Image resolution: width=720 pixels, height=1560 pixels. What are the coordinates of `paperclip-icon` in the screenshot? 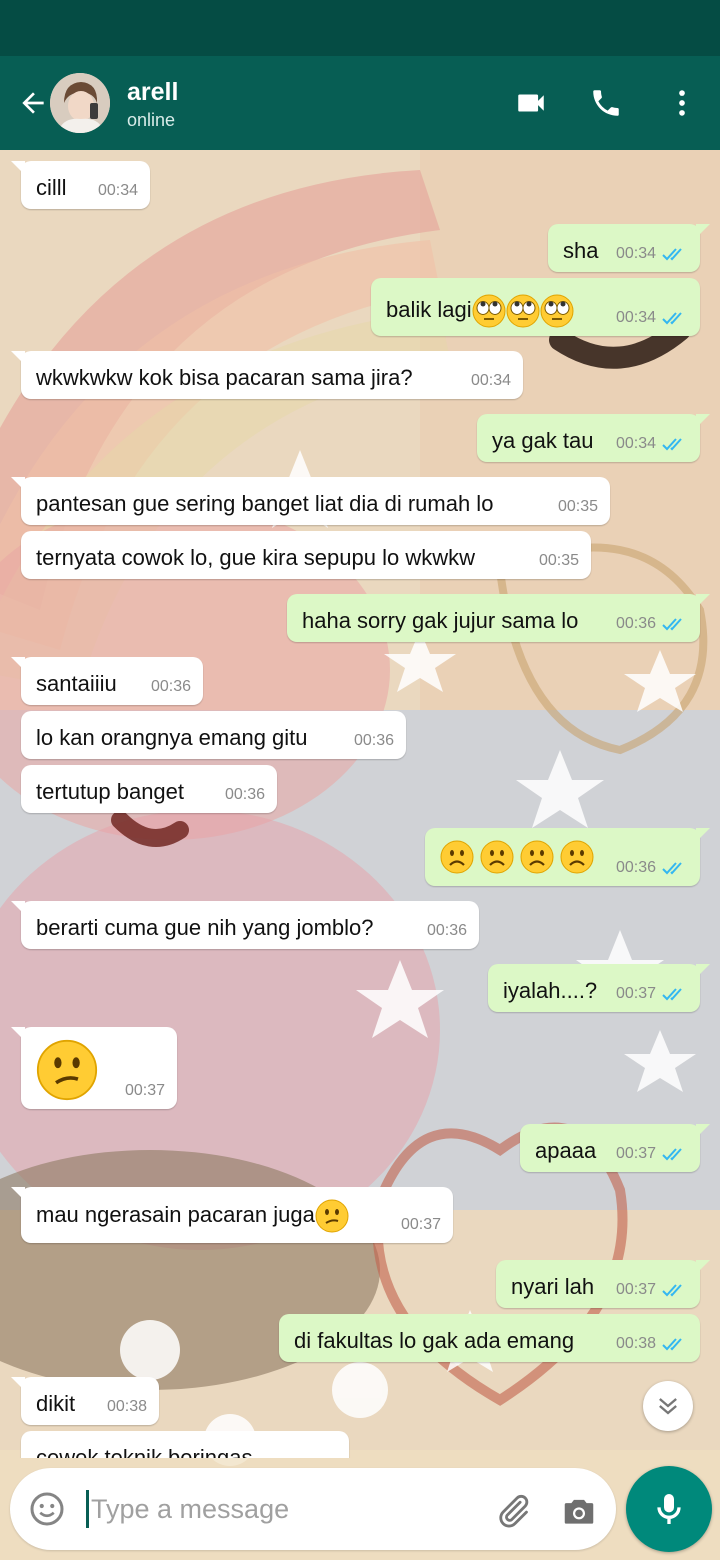 It's located at (514, 1511).